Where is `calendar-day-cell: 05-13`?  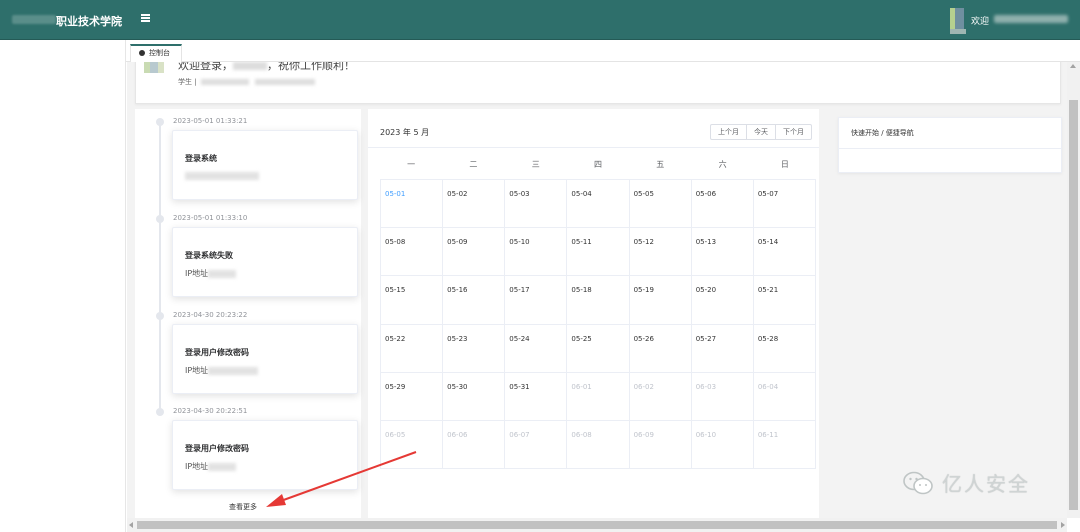
calendar-day-cell: 05-13 is located at coordinates (722, 252).